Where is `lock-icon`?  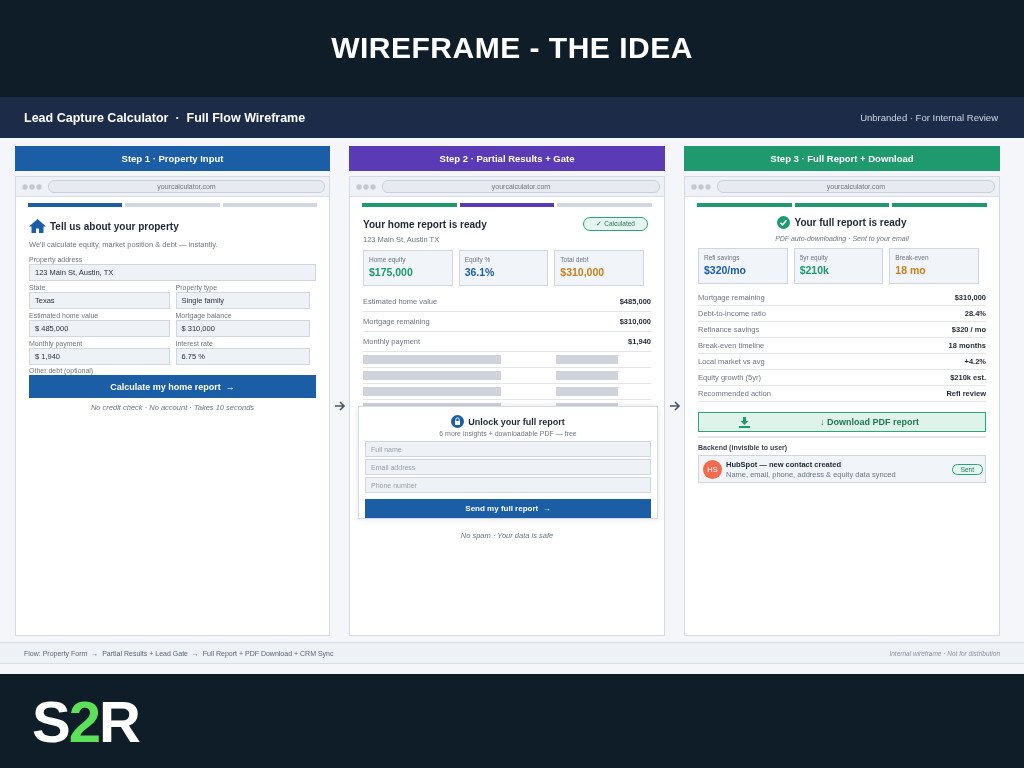 lock-icon is located at coordinates (458, 421).